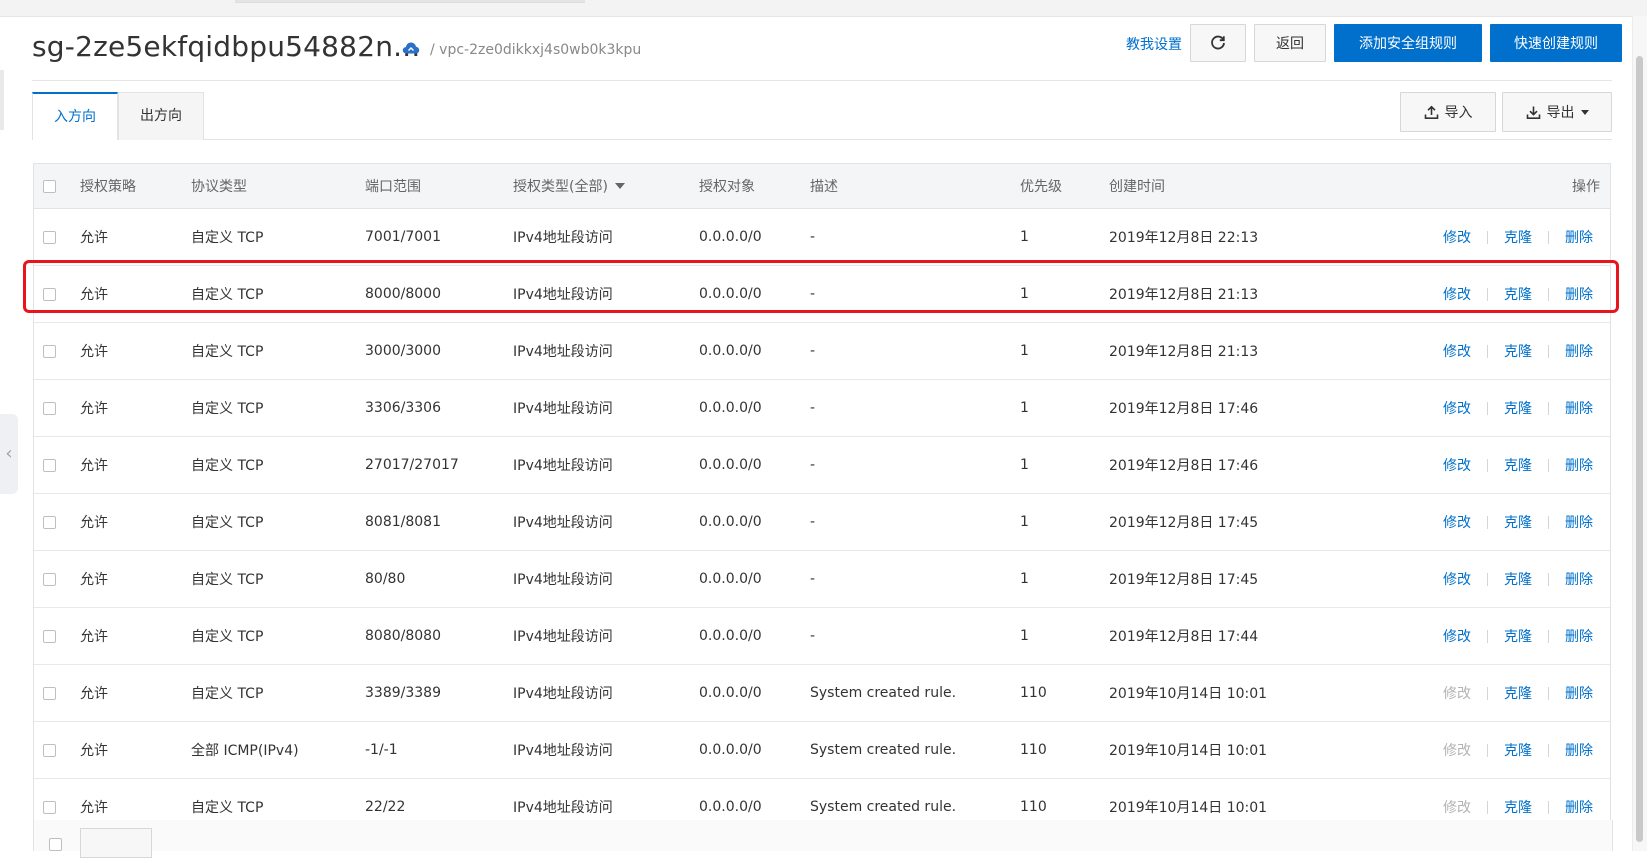 The height and width of the screenshot is (858, 1647). I want to click on col-header-policy: 授权策略, so click(108, 187).